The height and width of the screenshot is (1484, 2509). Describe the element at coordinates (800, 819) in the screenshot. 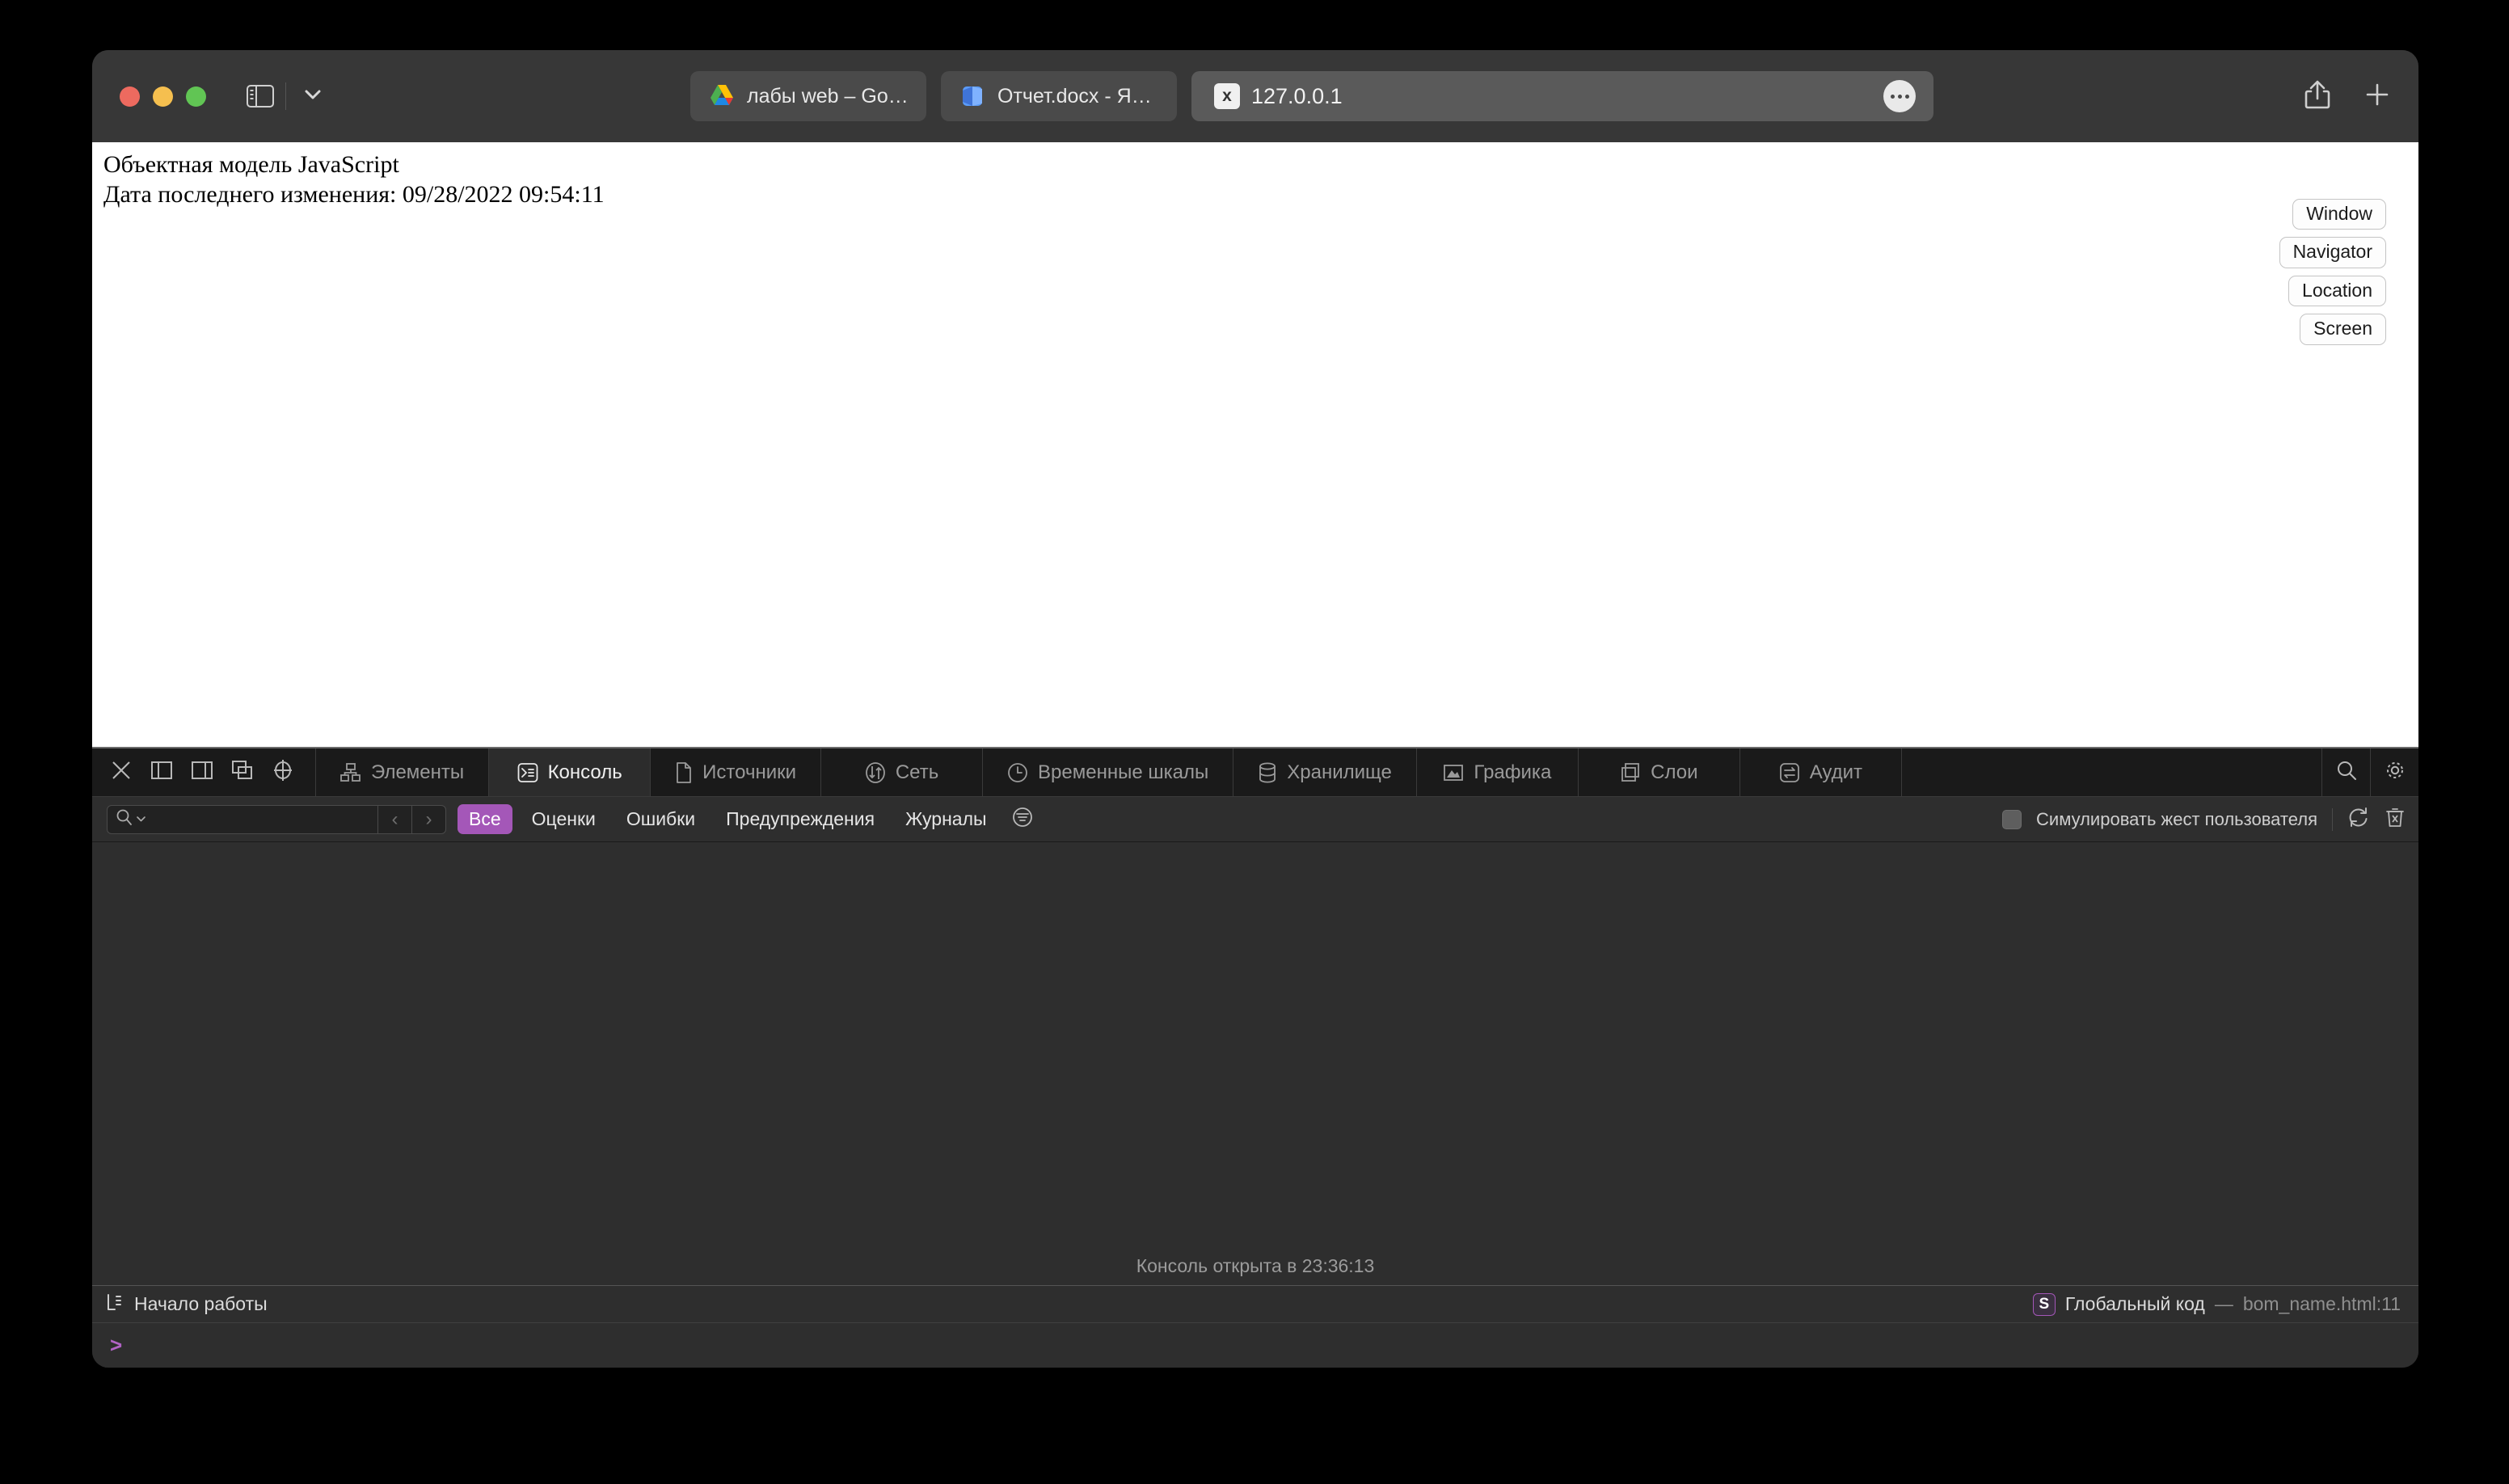

I see `filter-warnings: Предупреждения` at that location.